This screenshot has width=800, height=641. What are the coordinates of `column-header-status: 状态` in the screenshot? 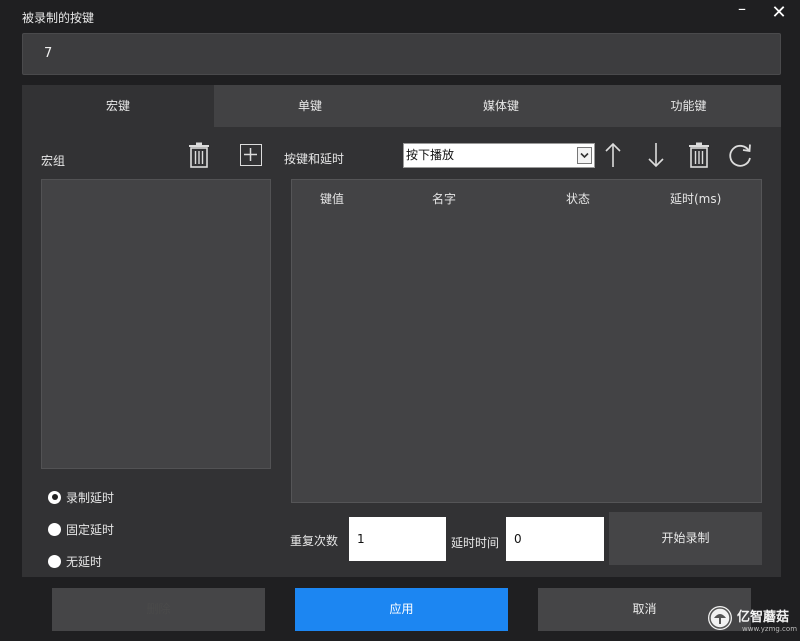 It's located at (578, 199).